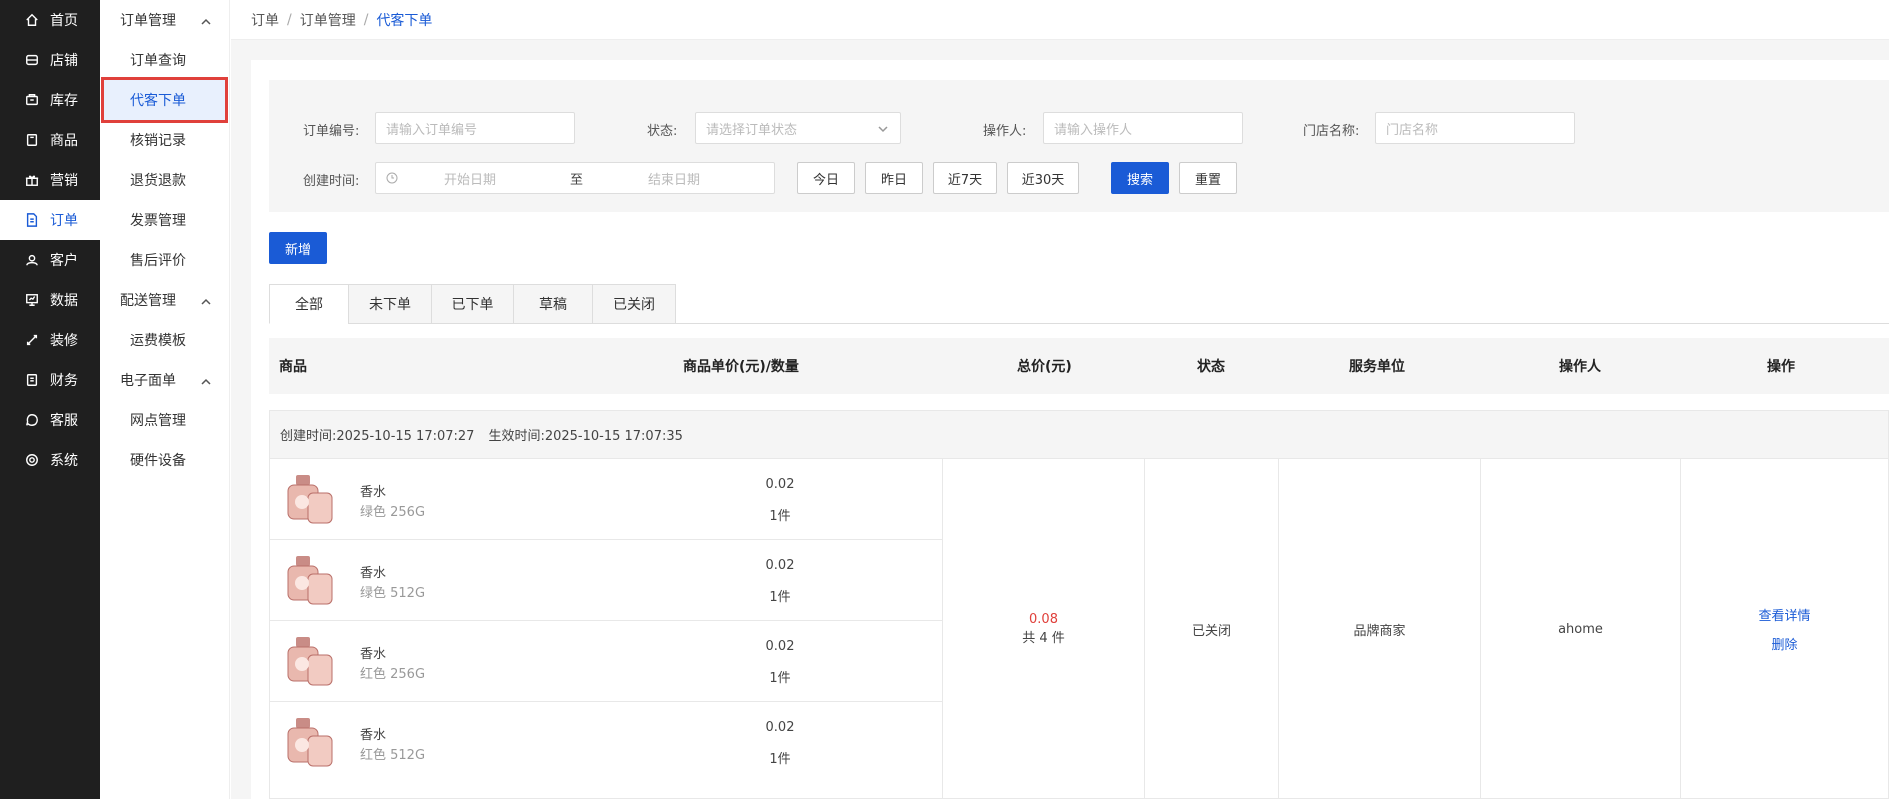  I want to click on effective-time: 生效时间:2025-10-15 17:07:35, so click(585, 436).